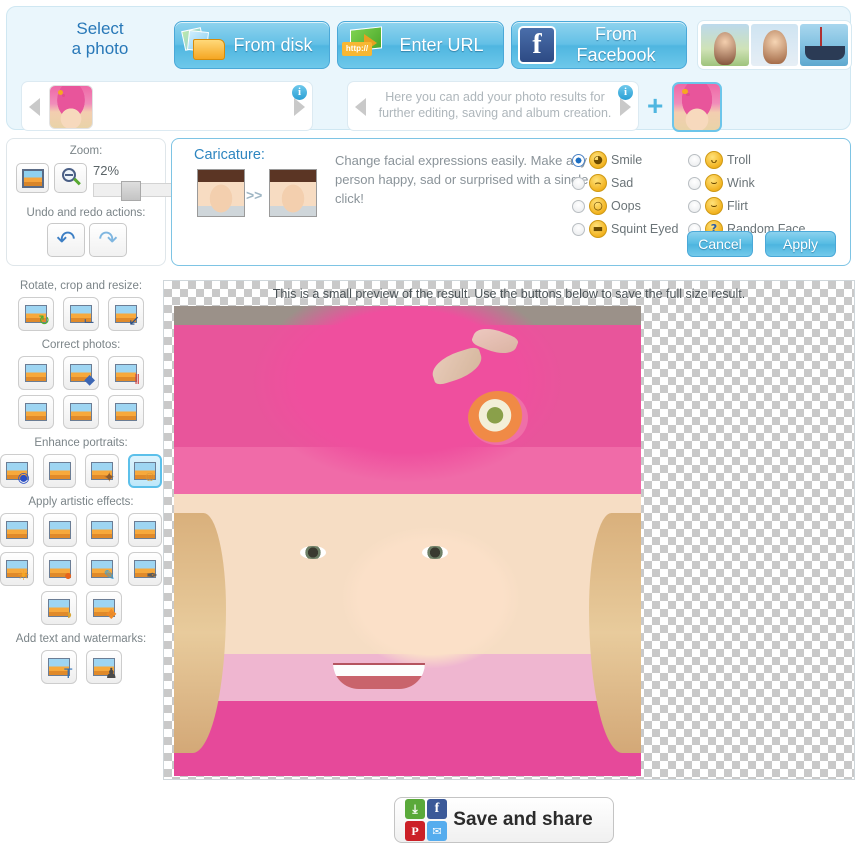 The height and width of the screenshot is (849, 857). Describe the element at coordinates (59, 569) in the screenshot. I see `fire-tool: ●` at that location.